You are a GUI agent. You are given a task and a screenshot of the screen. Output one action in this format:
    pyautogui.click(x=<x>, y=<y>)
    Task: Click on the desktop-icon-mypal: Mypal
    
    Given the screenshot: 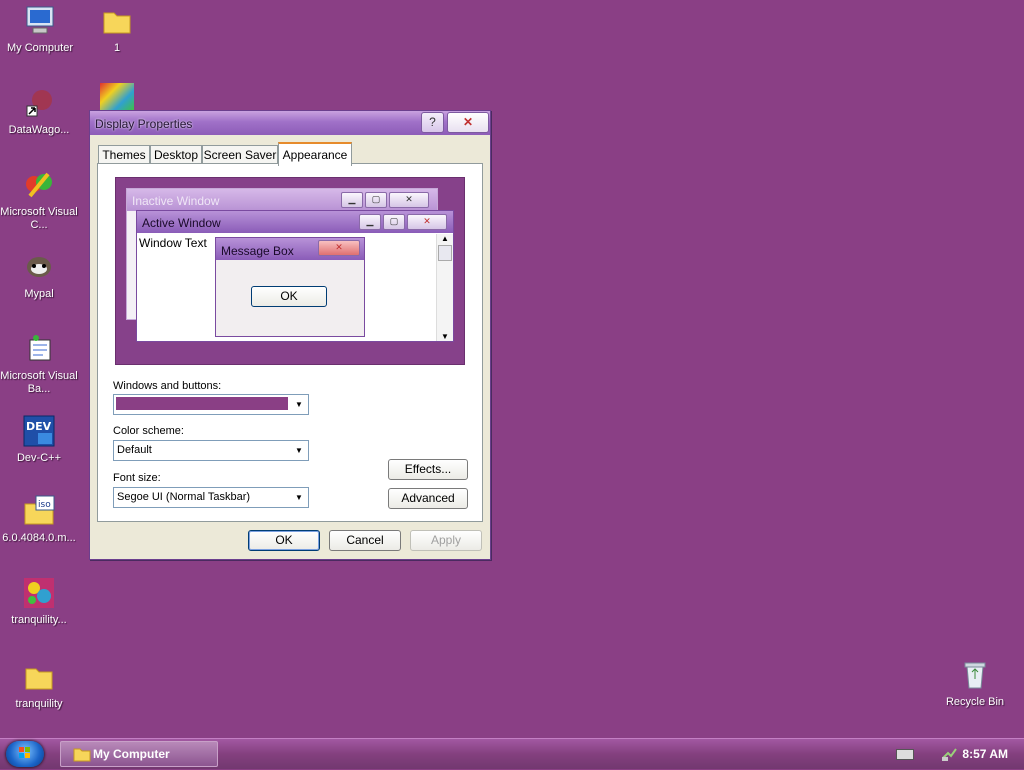 What is the action you would take?
    pyautogui.click(x=39, y=275)
    